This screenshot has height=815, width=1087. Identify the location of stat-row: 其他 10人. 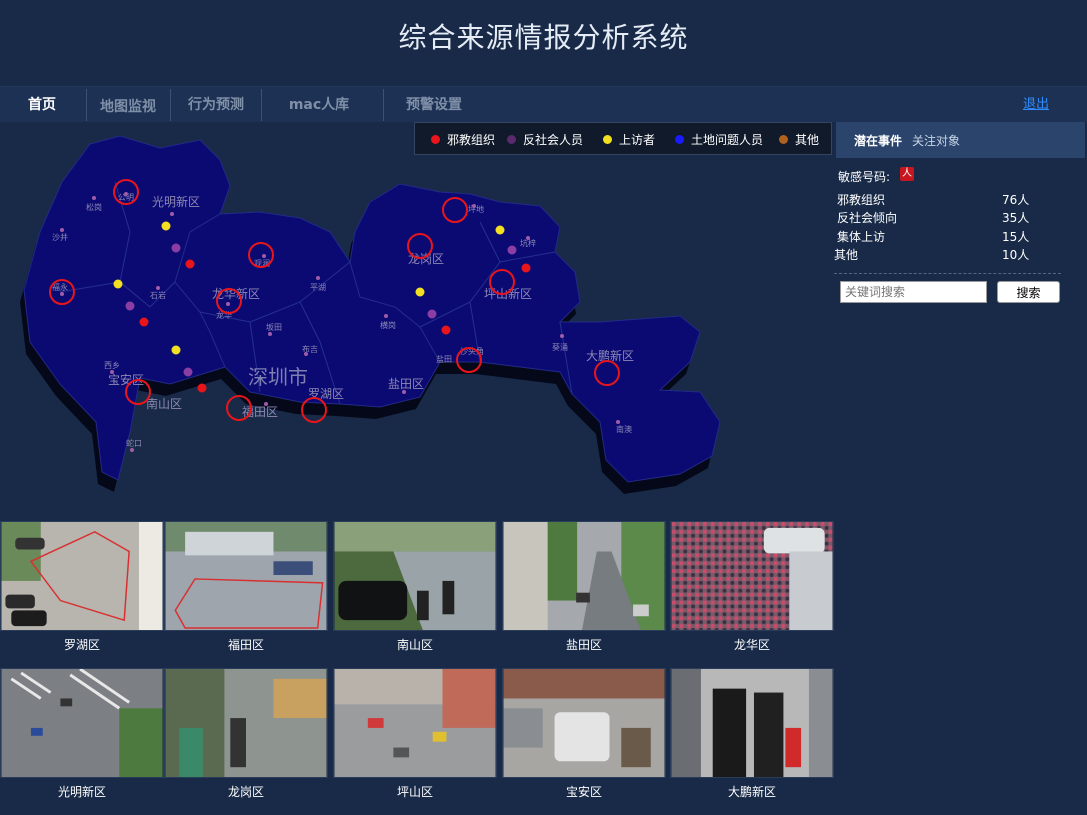
(932, 255).